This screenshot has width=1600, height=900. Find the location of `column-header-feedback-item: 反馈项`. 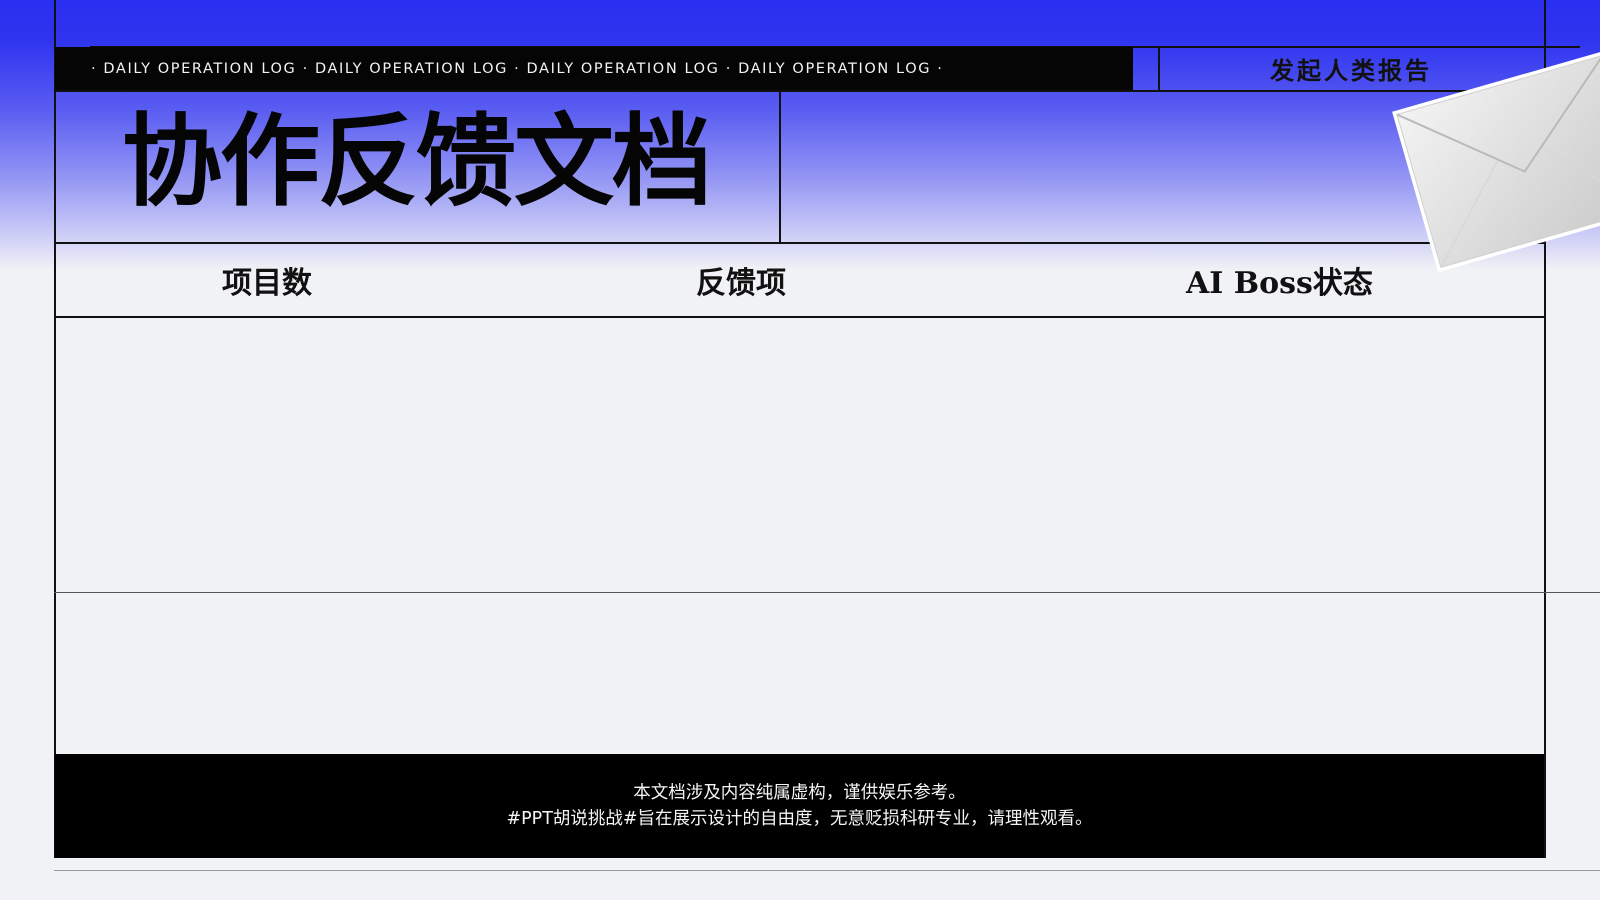

column-header-feedback-item: 反馈项 is located at coordinates (741, 283).